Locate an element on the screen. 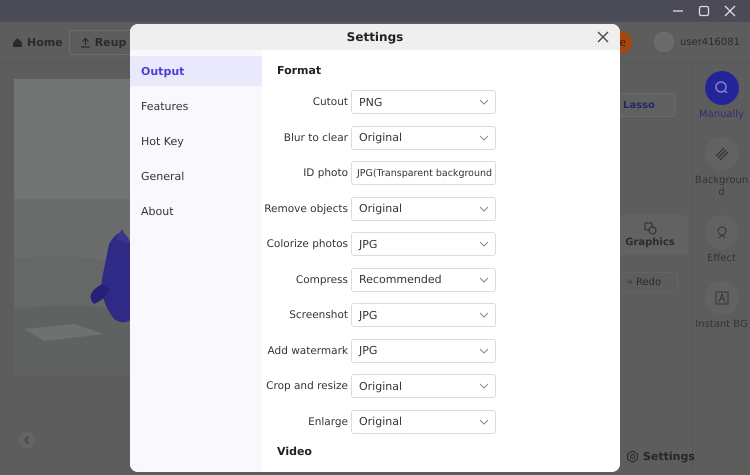 The height and width of the screenshot is (475, 750). home-icon is located at coordinates (17, 42).